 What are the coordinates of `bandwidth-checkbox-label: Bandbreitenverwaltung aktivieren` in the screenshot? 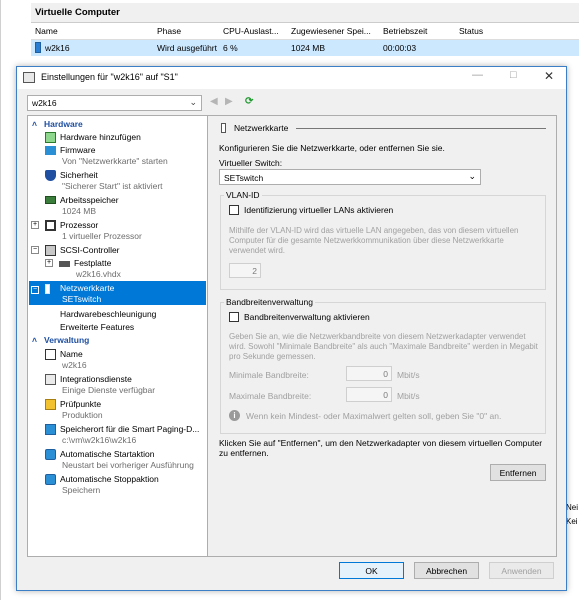 It's located at (307, 317).